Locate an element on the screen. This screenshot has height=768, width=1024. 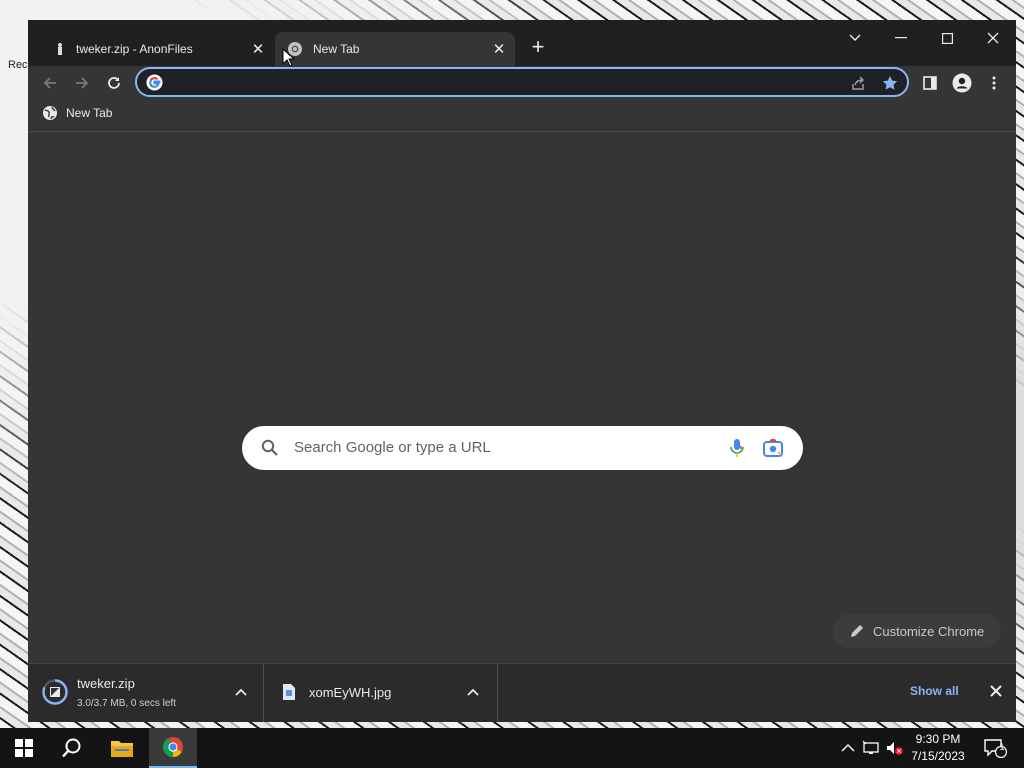
omnibox is located at coordinates (522, 82).